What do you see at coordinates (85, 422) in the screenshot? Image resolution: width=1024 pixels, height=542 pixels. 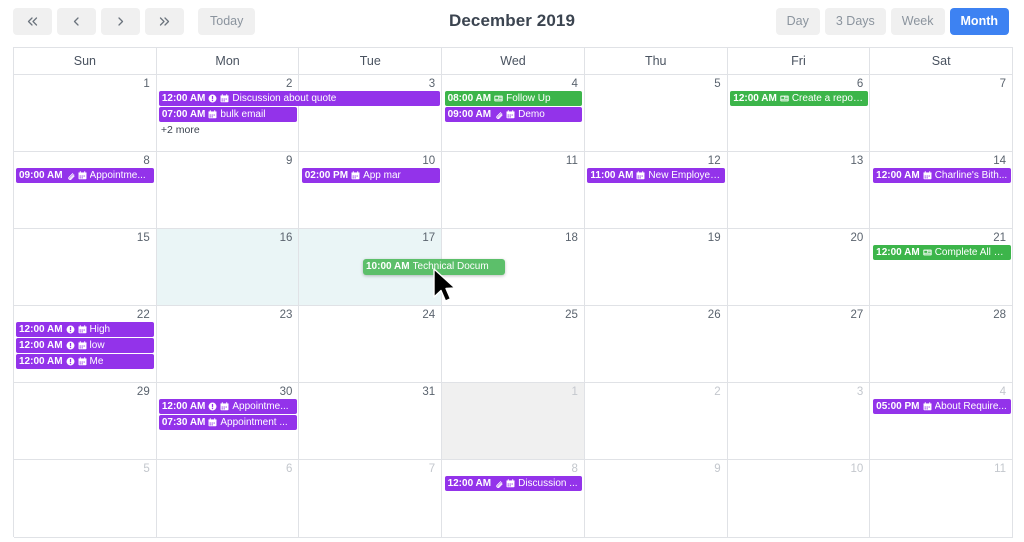 I see `day-cell: 29` at bounding box center [85, 422].